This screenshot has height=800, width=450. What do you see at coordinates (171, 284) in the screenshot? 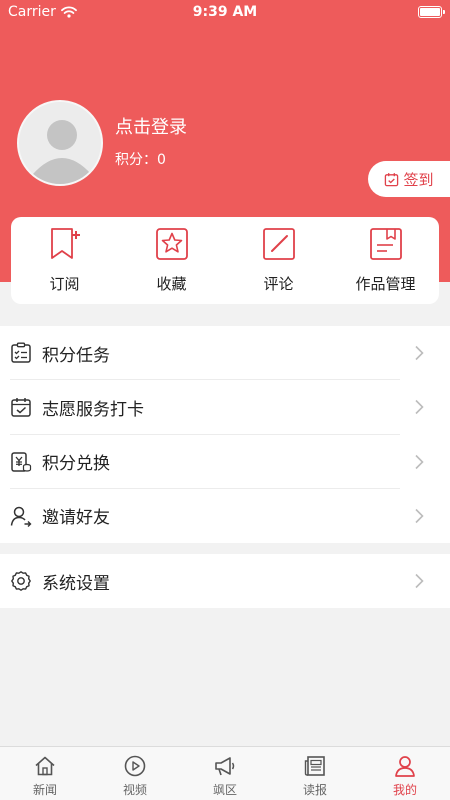
I see `quick-favorites-label: 收藏` at bounding box center [171, 284].